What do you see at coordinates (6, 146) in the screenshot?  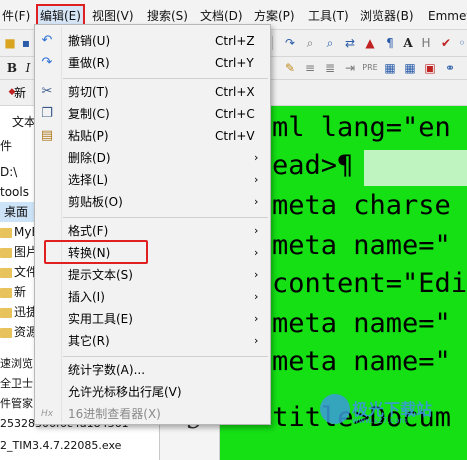 I see `panel-tab-files: 件` at bounding box center [6, 146].